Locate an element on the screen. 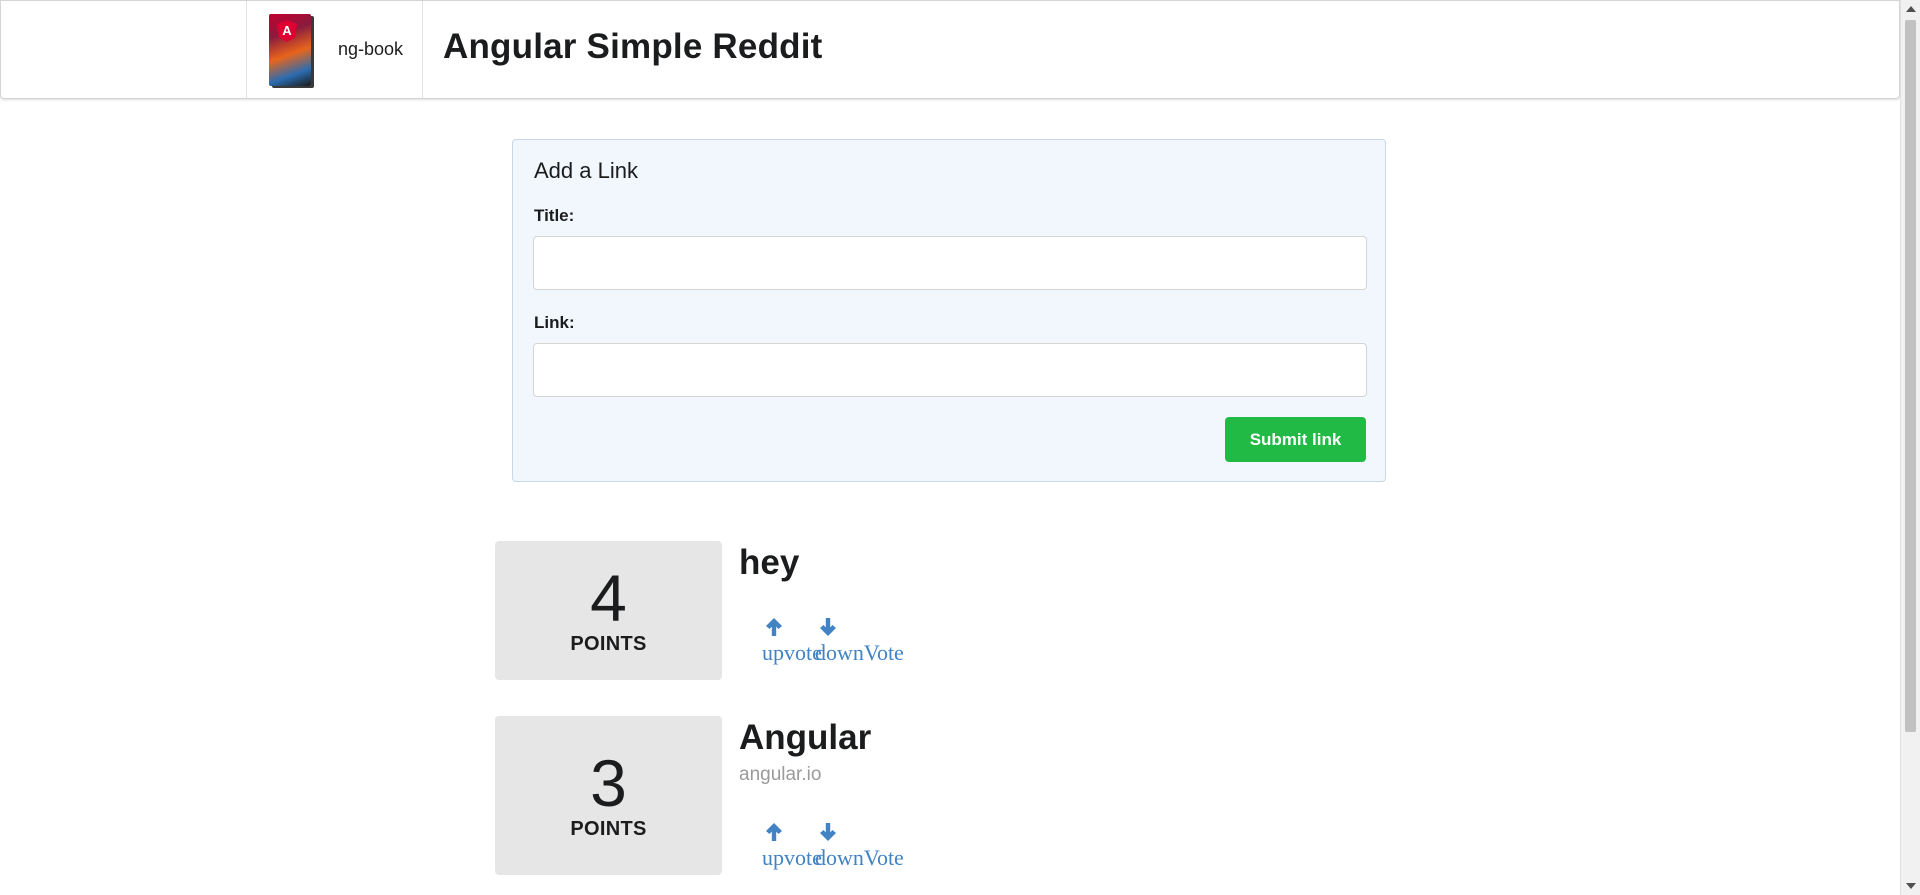 Image resolution: width=1920 pixels, height=895 pixels. link-input is located at coordinates (950, 370).